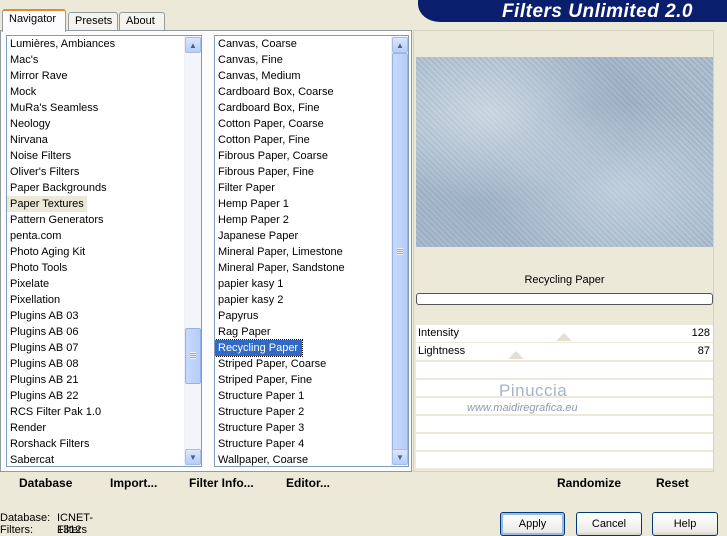 Image resolution: width=727 pixels, height=536 pixels. What do you see at coordinates (45, 483) in the screenshot?
I see `database-button: Database` at bounding box center [45, 483].